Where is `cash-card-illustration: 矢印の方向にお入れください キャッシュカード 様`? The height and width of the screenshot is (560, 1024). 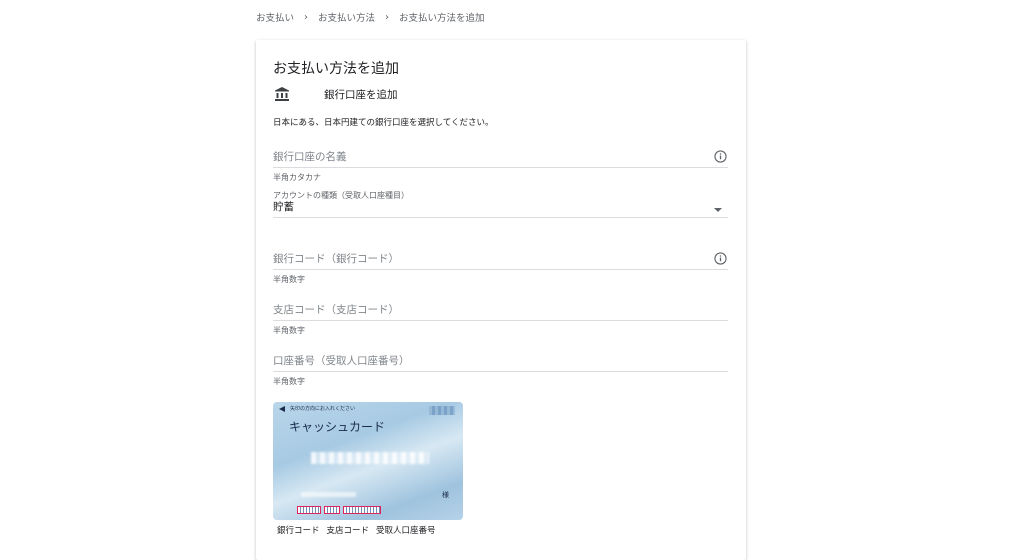 cash-card-illustration: 矢印の方向にお入れください キャッシュカード 様 is located at coordinates (368, 461).